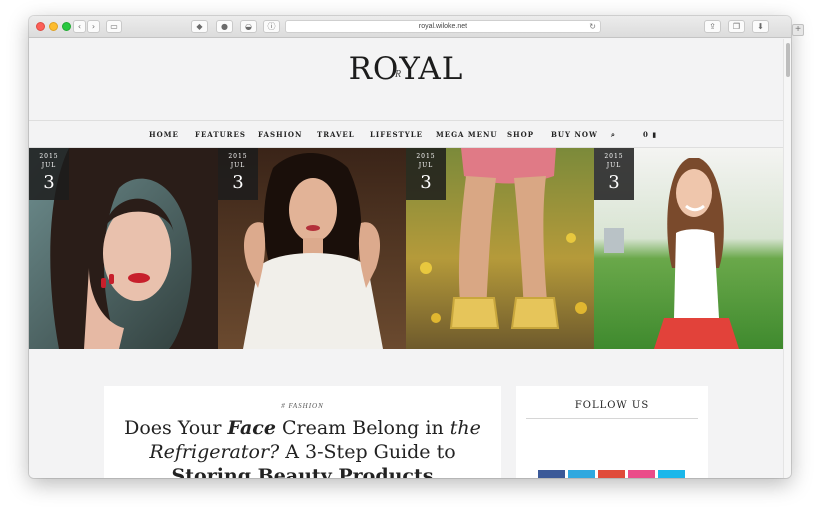  Describe the element at coordinates (302, 471) in the screenshot. I see `title-part: Storing Beauty Products` at that location.